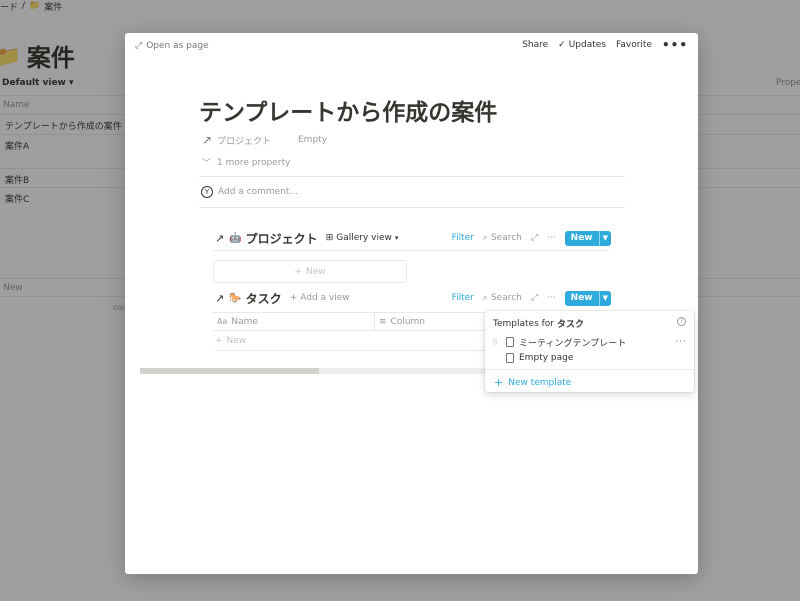 This screenshot has width=800, height=601. I want to click on property-row: ↗ プロジェクト Empty, so click(264, 140).